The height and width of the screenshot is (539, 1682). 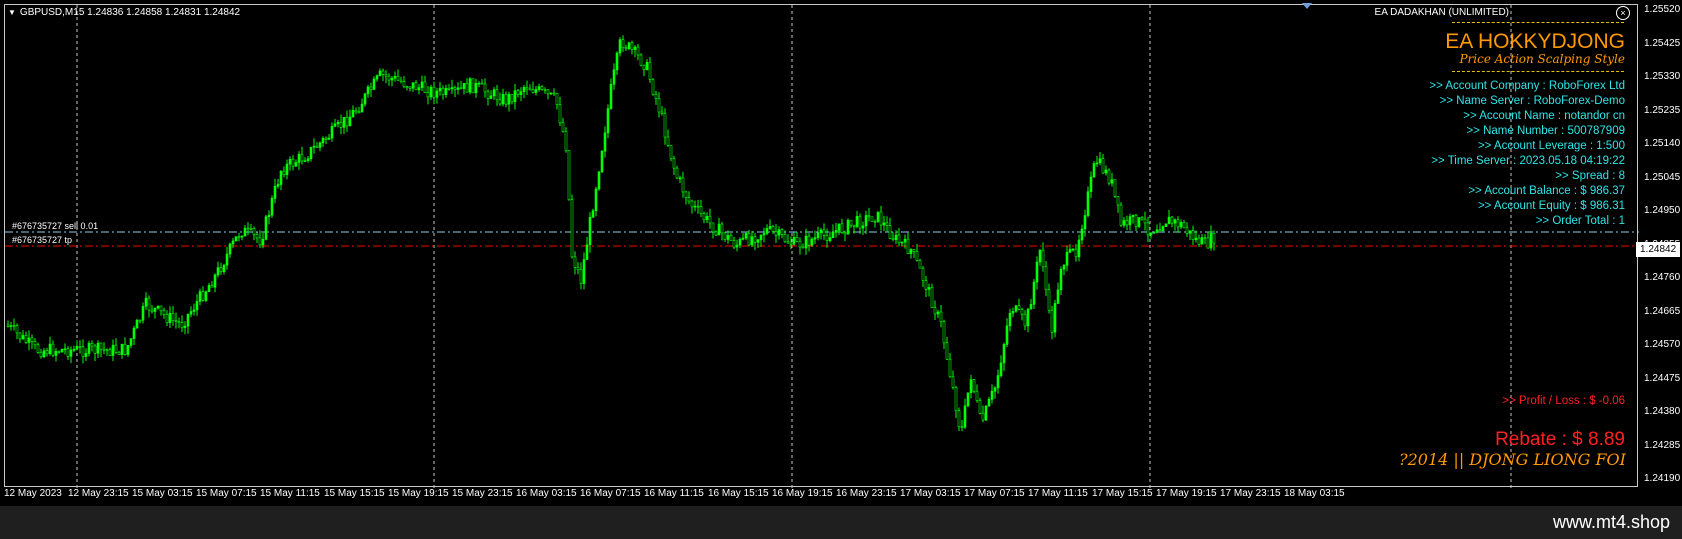 What do you see at coordinates (1662, 277) in the screenshot?
I see `price-tick: 1.24760` at bounding box center [1662, 277].